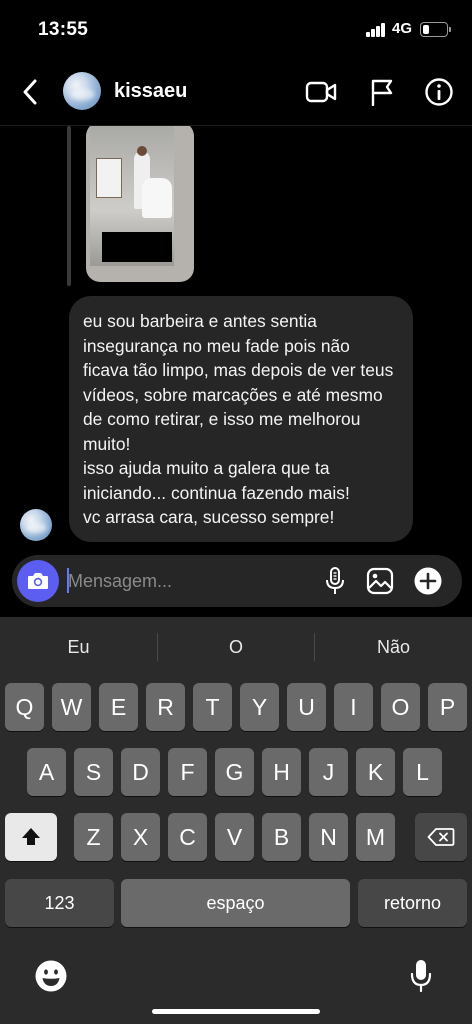 The width and height of the screenshot is (472, 1024). Describe the element at coordinates (137, 247) in the screenshot. I see `media-caption-redacted` at that location.